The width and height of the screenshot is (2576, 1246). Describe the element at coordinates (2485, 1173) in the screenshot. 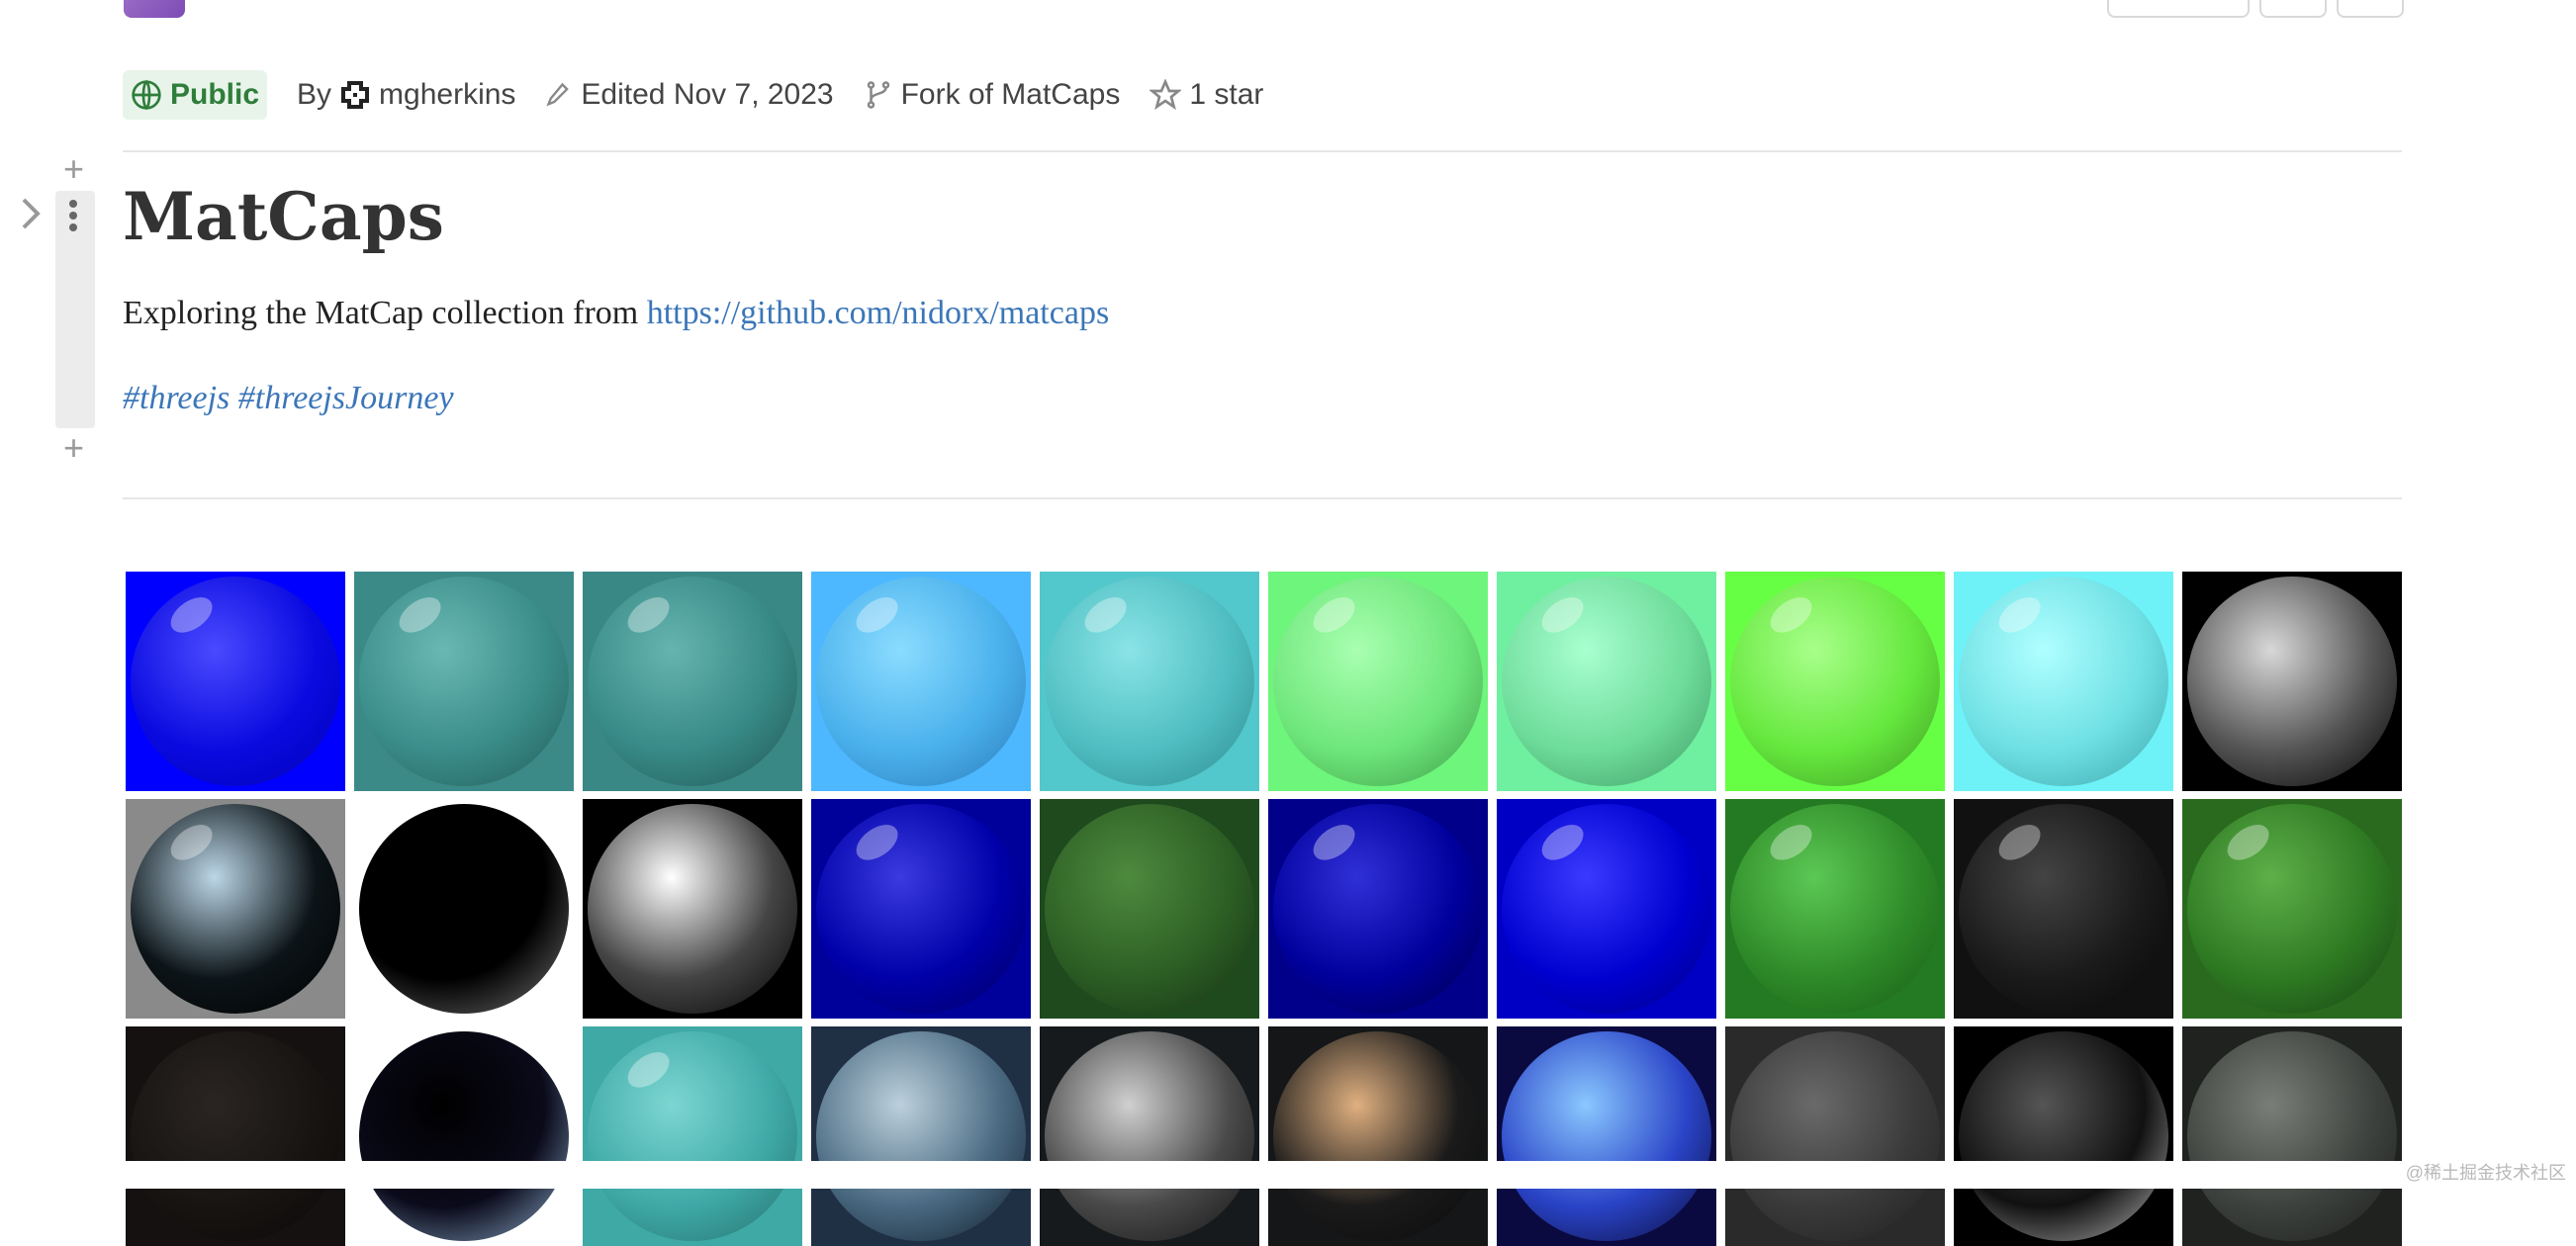

I see `watermark: @稀土掘金技术社区` at that location.